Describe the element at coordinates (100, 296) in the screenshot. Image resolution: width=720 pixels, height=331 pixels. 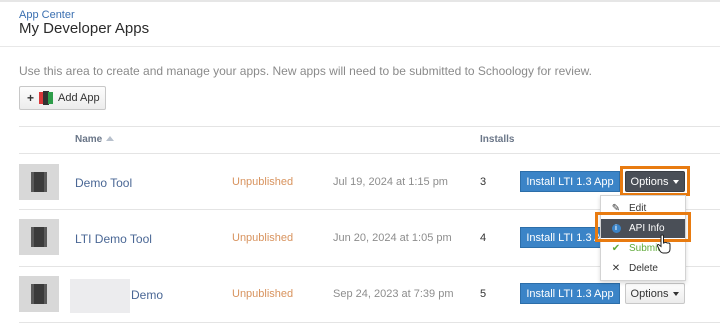
I see `redacted-area` at that location.